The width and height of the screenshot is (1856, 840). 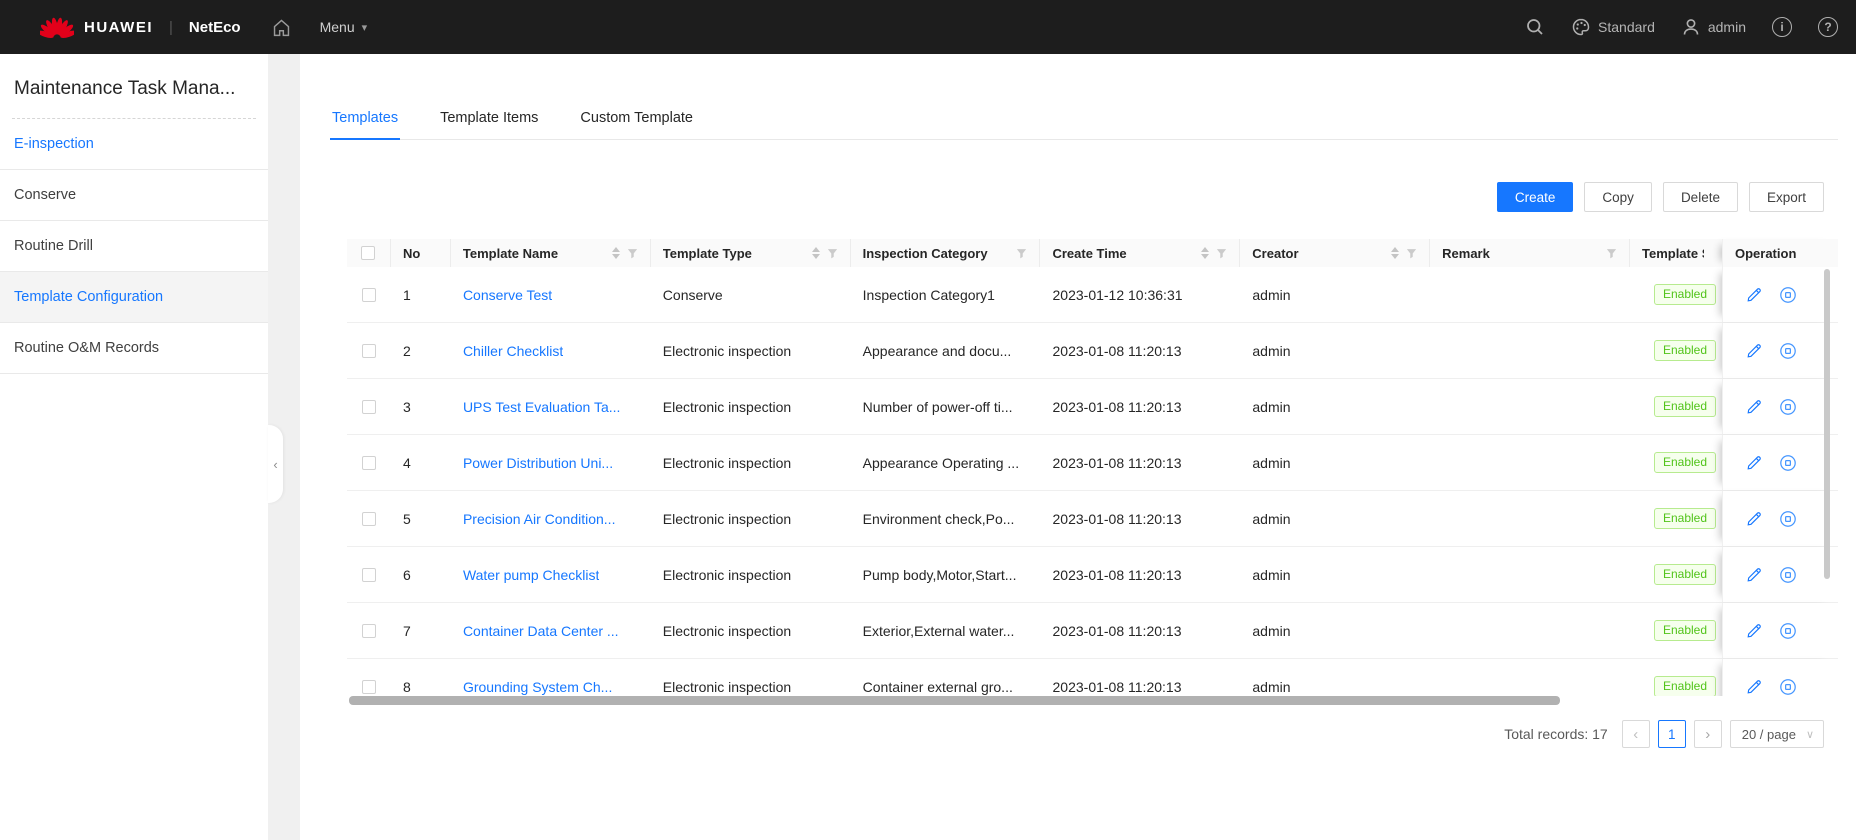 I want to click on tab-template-items: Template Items, so click(x=489, y=119).